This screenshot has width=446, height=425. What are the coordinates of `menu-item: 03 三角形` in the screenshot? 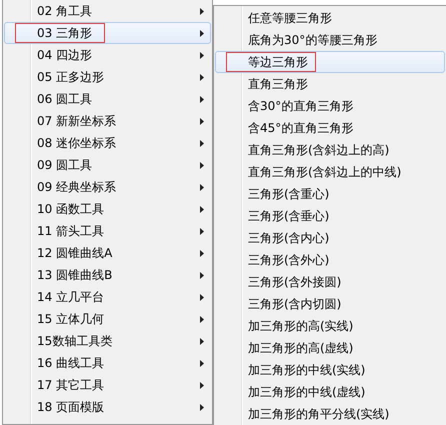 It's located at (107, 33).